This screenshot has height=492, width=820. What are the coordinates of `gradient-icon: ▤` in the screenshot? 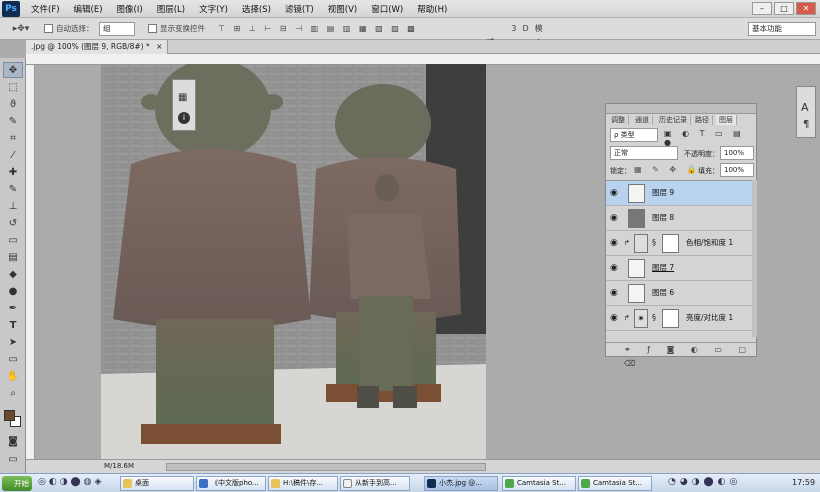 It's located at (13, 258).